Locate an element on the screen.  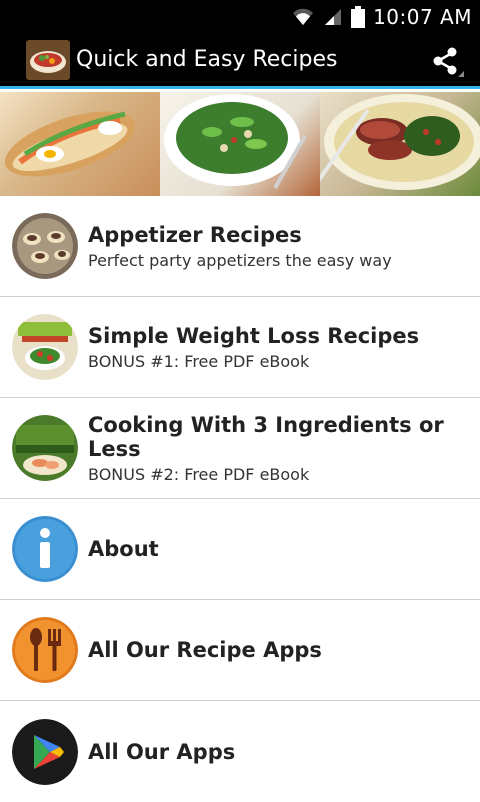
banner is located at coordinates (240, 144).